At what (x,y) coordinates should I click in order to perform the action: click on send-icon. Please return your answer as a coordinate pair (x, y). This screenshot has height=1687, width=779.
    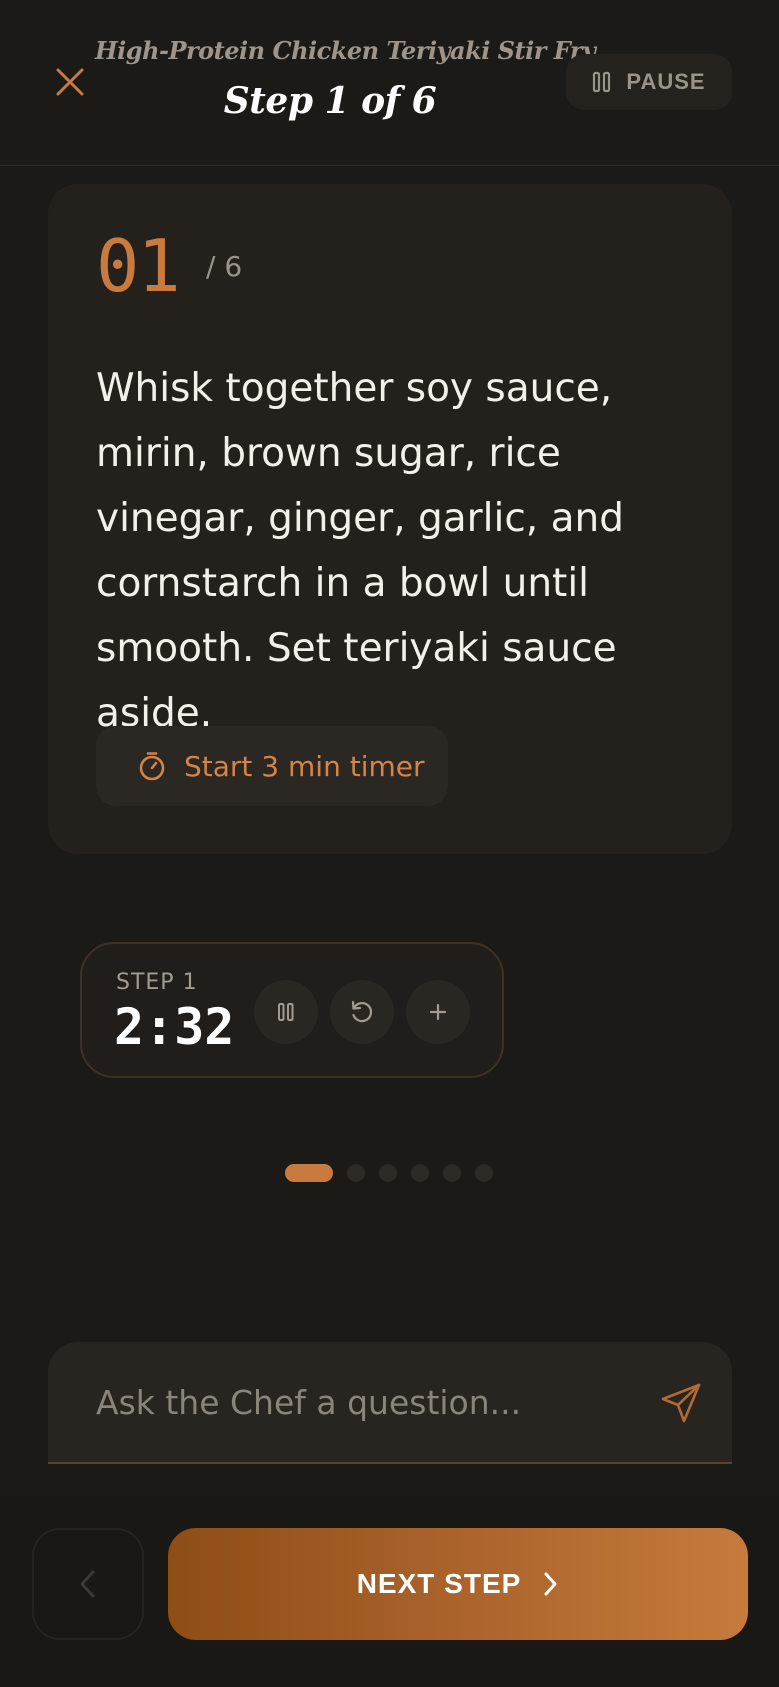
    Looking at the image, I should click on (681, 1403).